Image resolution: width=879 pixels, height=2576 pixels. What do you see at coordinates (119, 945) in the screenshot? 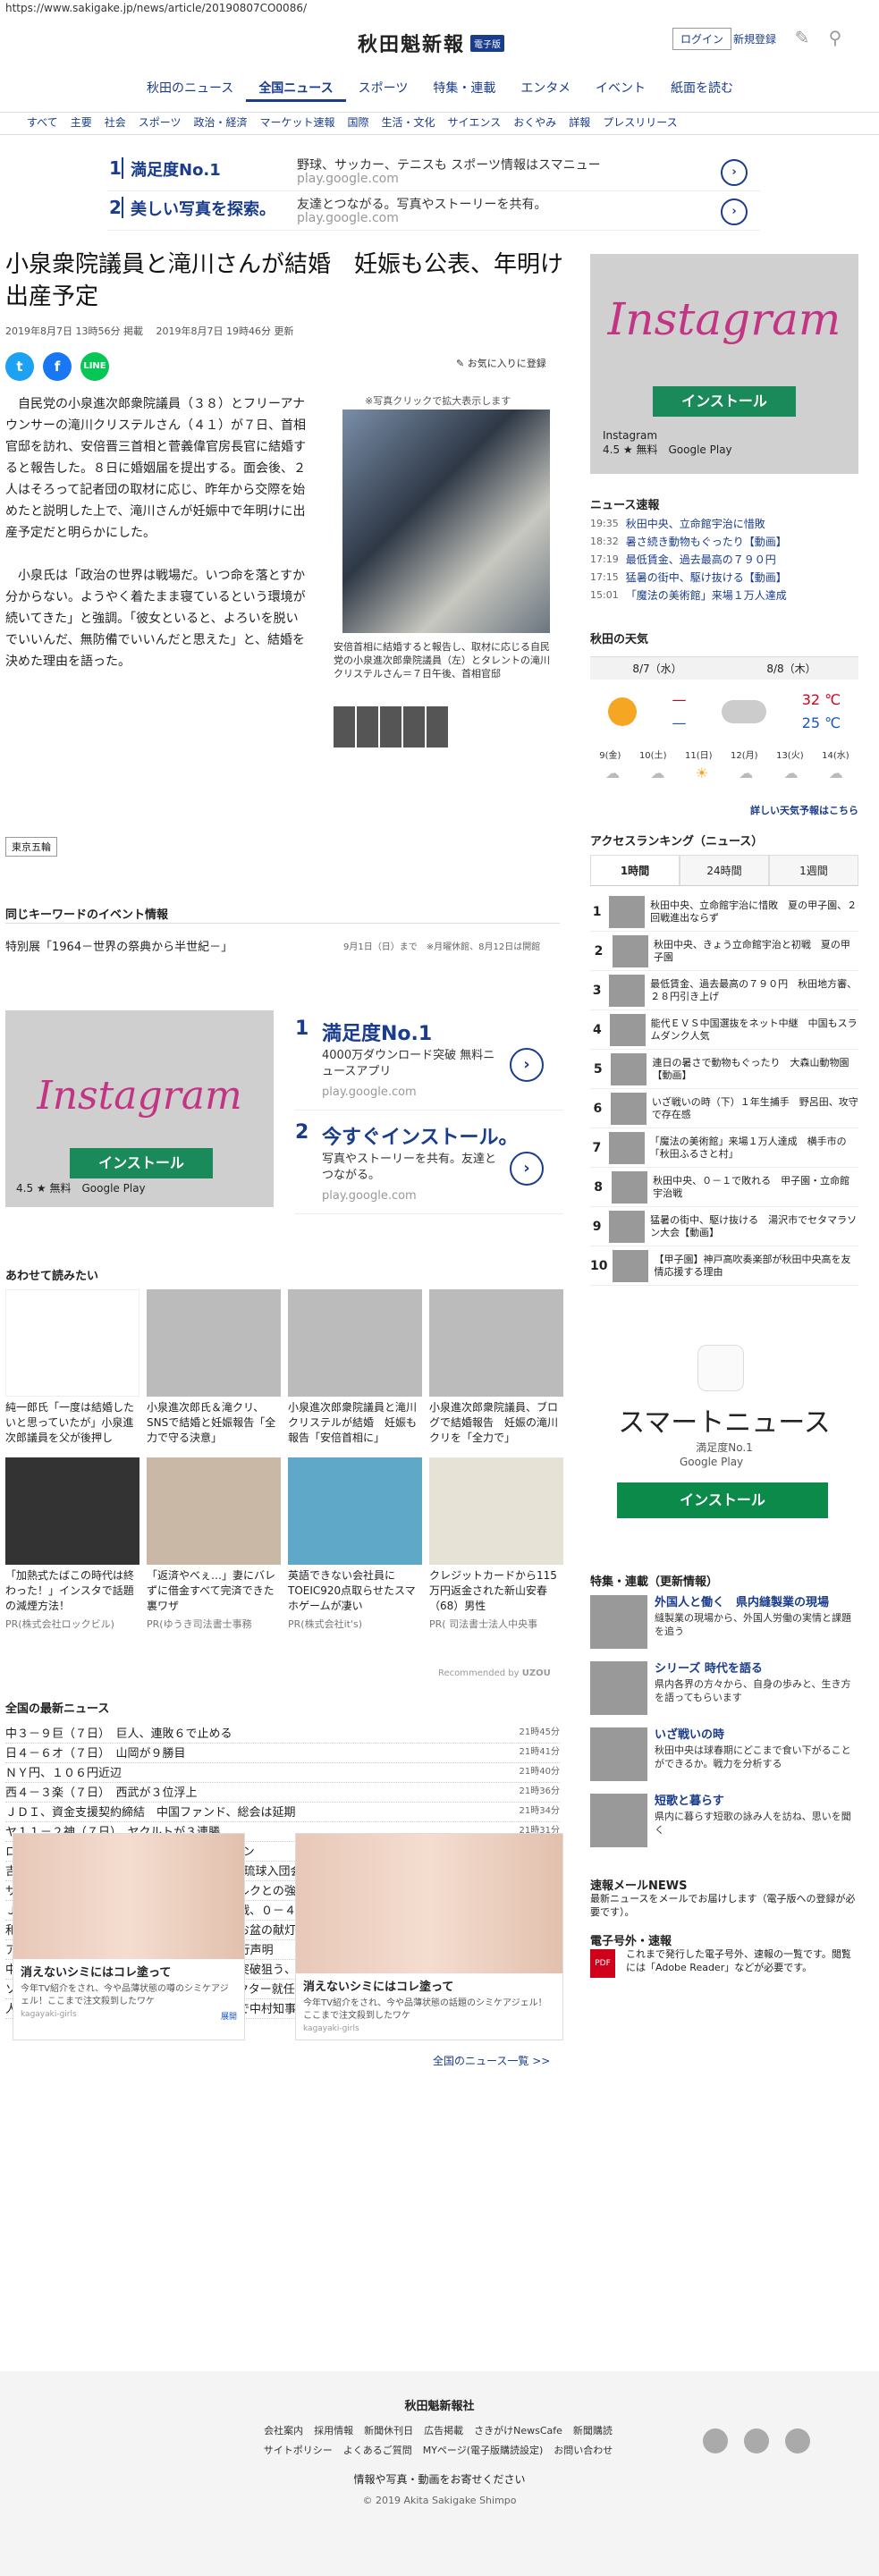
I see `keyword-event: 特別展「1964－世界の祭典から半世紀－」` at bounding box center [119, 945].